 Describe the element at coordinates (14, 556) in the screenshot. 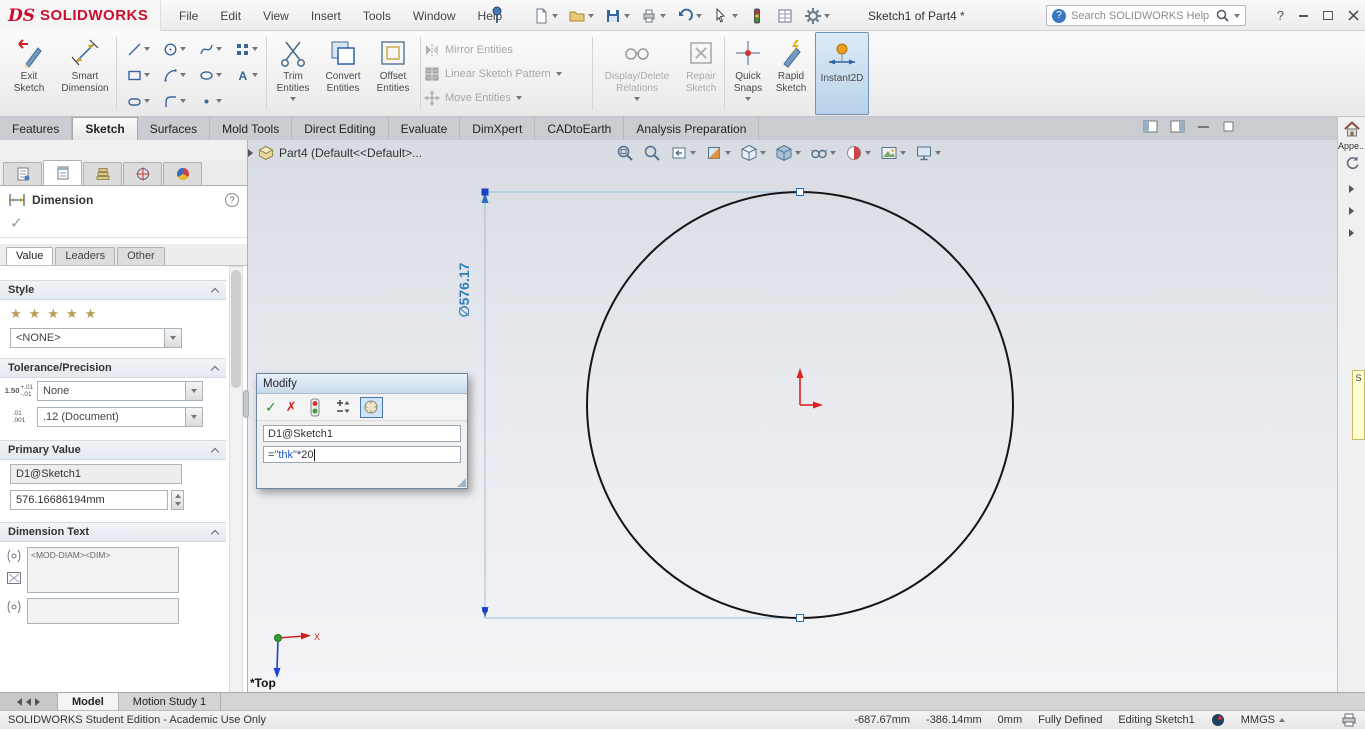

I see `text-position-icon` at that location.